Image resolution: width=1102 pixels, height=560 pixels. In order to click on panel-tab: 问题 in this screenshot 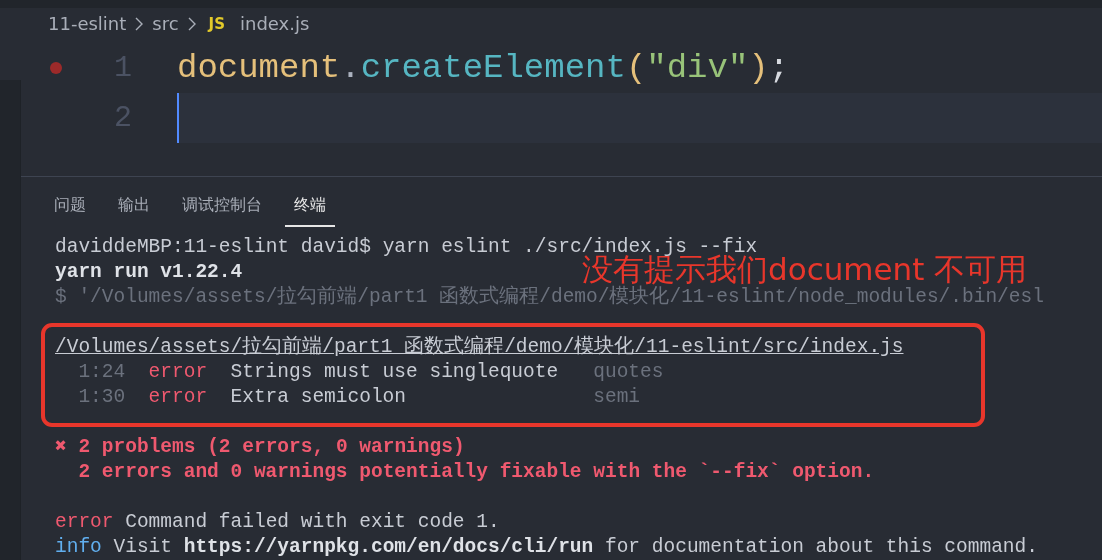, I will do `click(70, 209)`.